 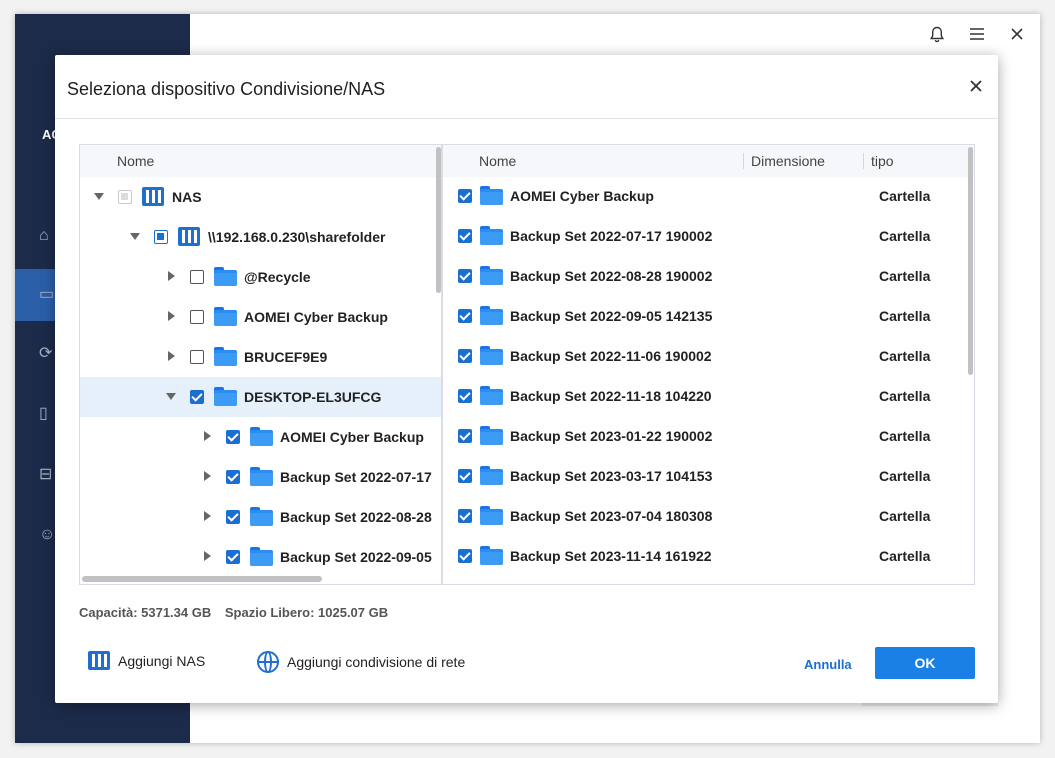 What do you see at coordinates (497, 161) in the screenshot?
I see `list-header-name: Nome` at bounding box center [497, 161].